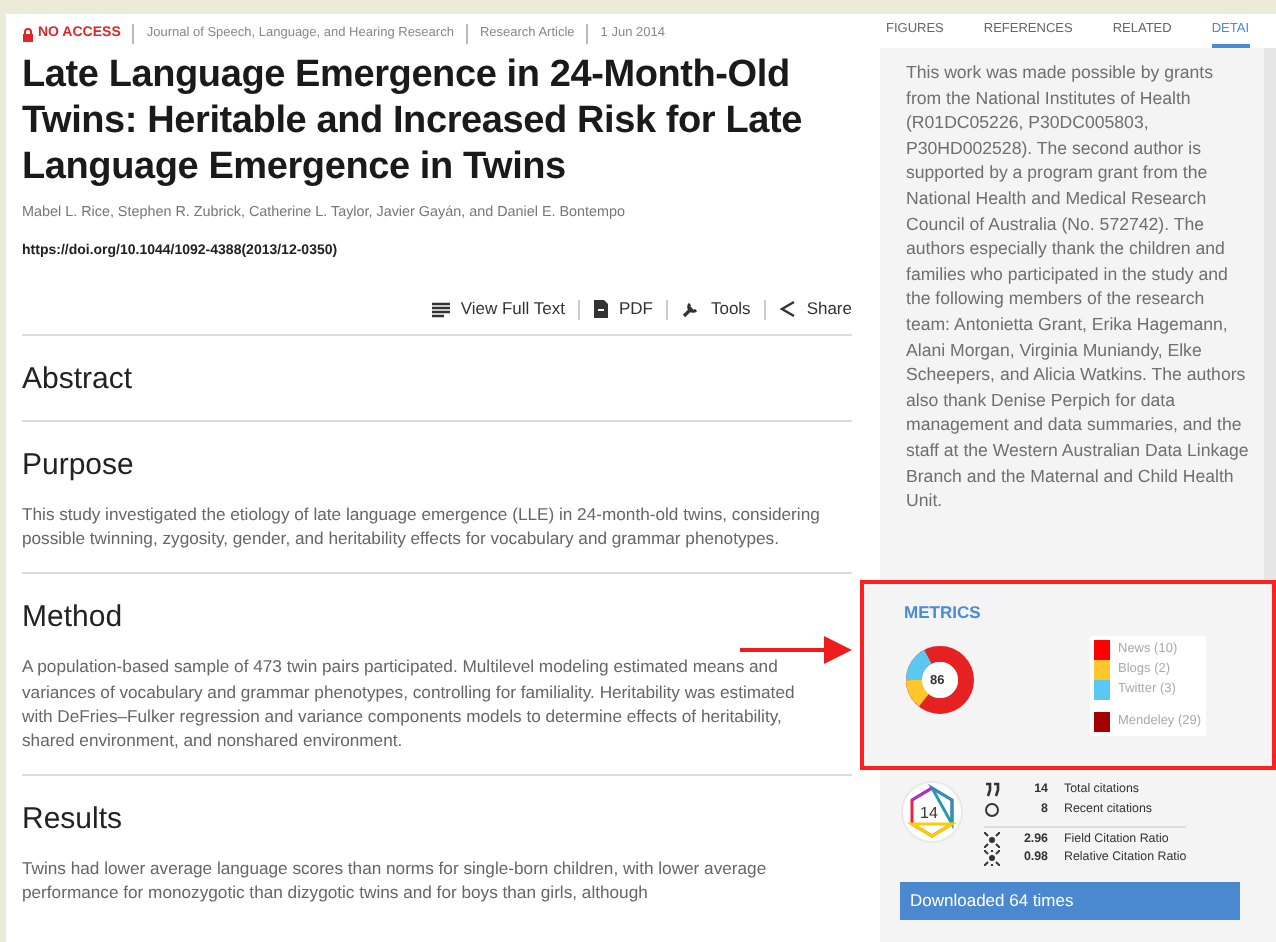 This screenshot has height=942, width=1276. Describe the element at coordinates (1270, 314) in the screenshot. I see `scrollbar` at that location.